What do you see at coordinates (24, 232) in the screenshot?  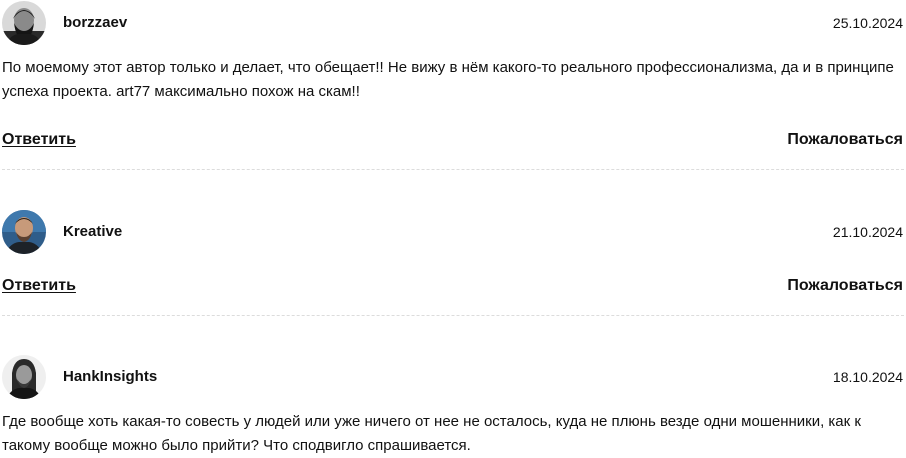 I see `man-portrait-avatar-icon` at bounding box center [24, 232].